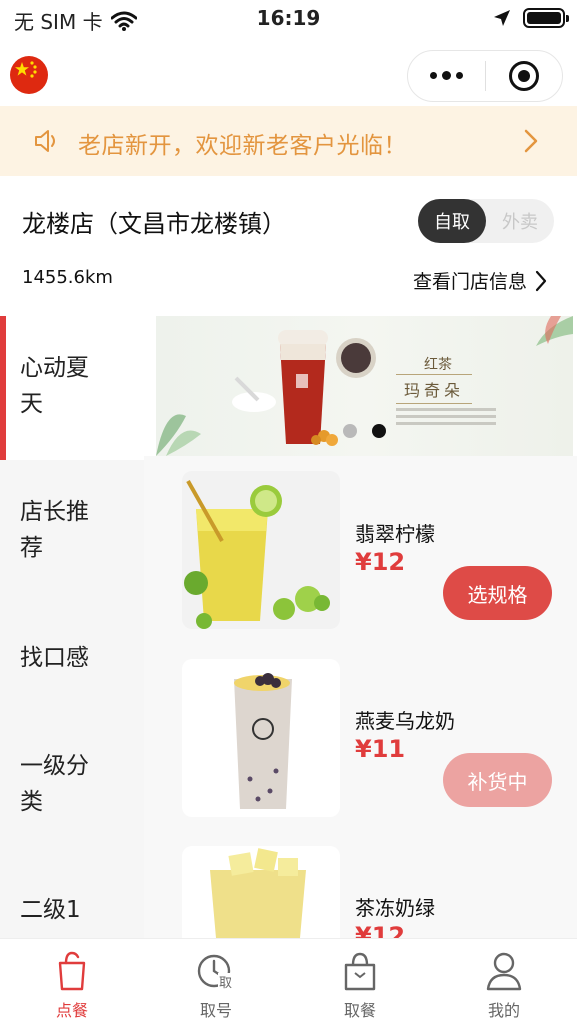  I want to click on china-flag-icon, so click(29, 75).